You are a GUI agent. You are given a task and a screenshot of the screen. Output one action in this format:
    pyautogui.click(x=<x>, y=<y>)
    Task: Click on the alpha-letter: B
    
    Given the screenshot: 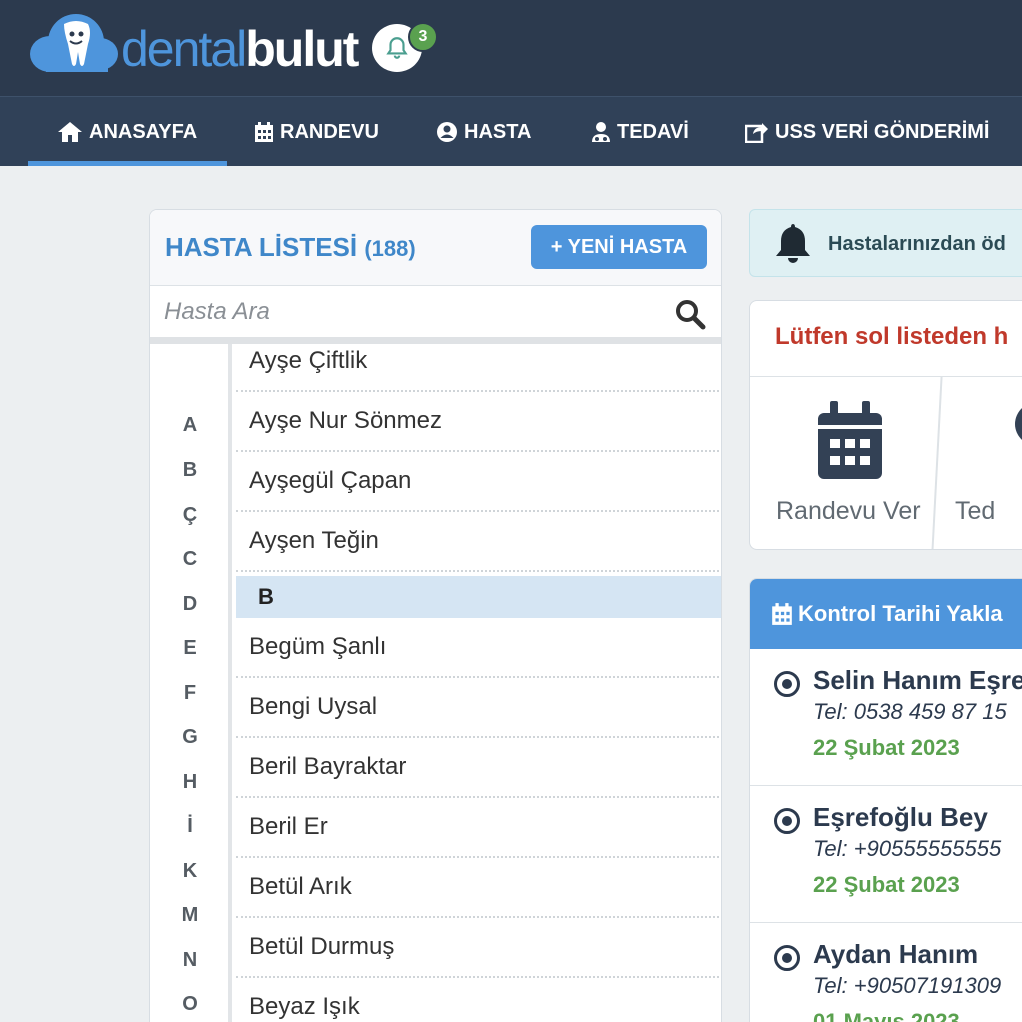 What is the action you would take?
    pyautogui.click(x=190, y=470)
    